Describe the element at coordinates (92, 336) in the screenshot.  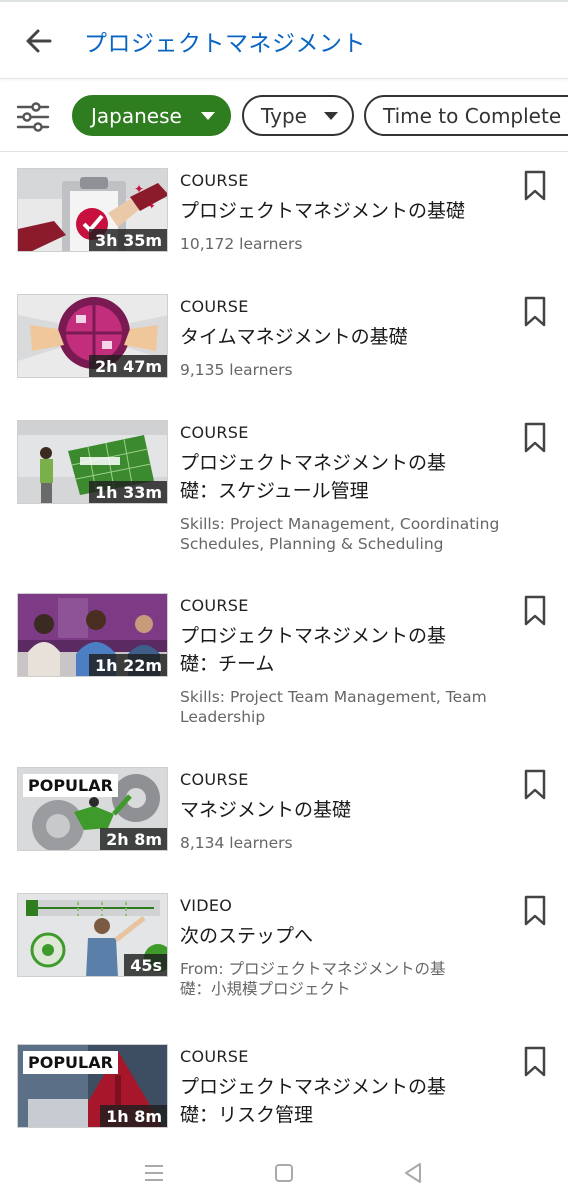
I see `course-thumbnail: 2h 47m` at that location.